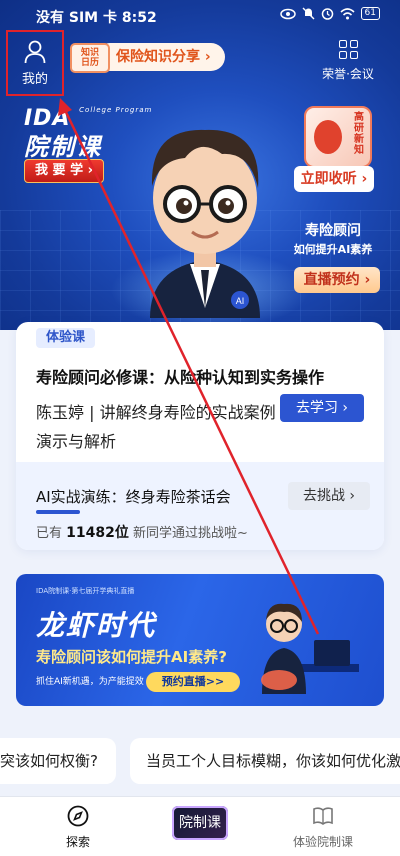 This screenshot has height=856, width=400. Describe the element at coordinates (337, 280) in the screenshot. I see `live-booking-button: 直播预约 ›` at that location.